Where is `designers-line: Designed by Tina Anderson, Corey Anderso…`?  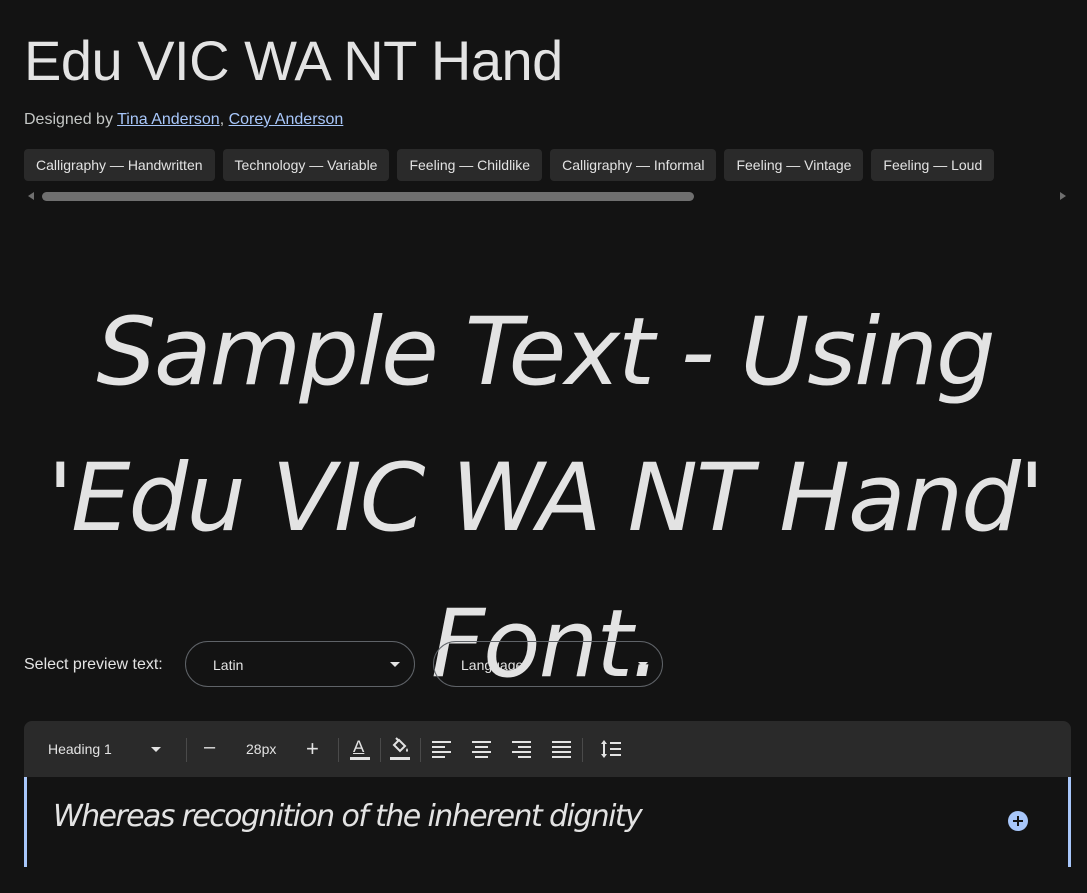
designers-line: Designed by Tina Anderson, Corey Anderso… is located at coordinates (183, 120).